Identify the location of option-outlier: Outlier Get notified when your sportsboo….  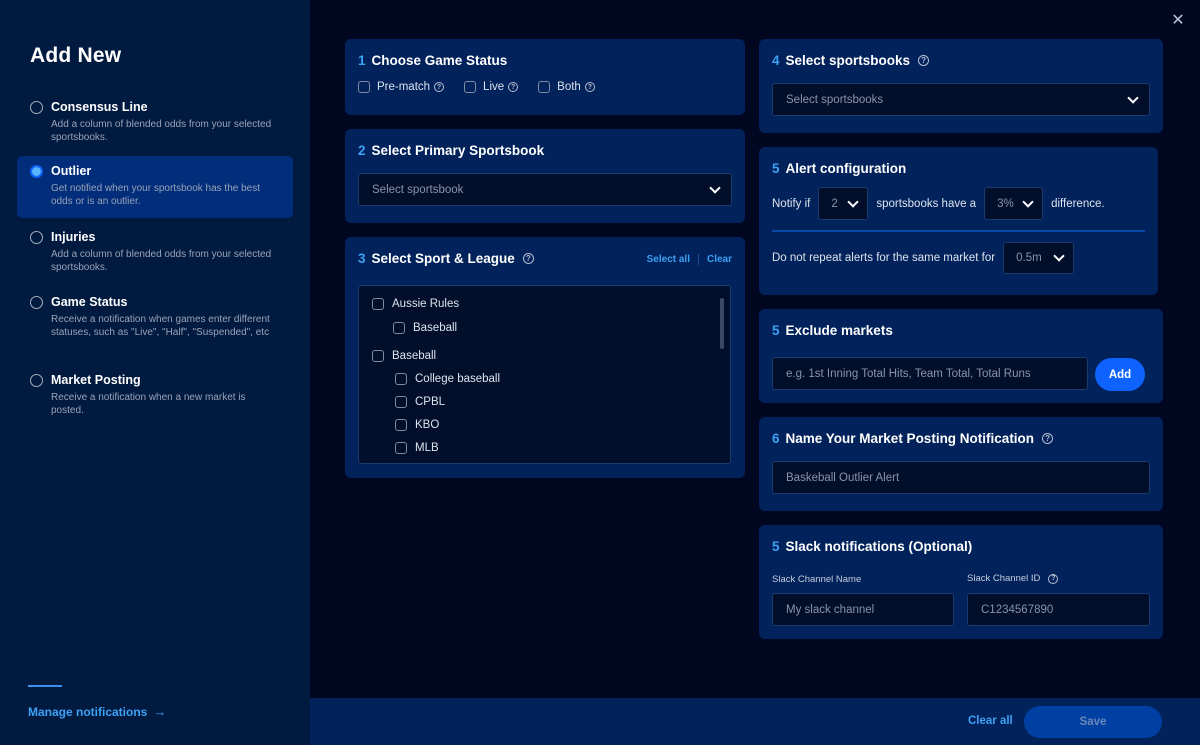
(155, 187).